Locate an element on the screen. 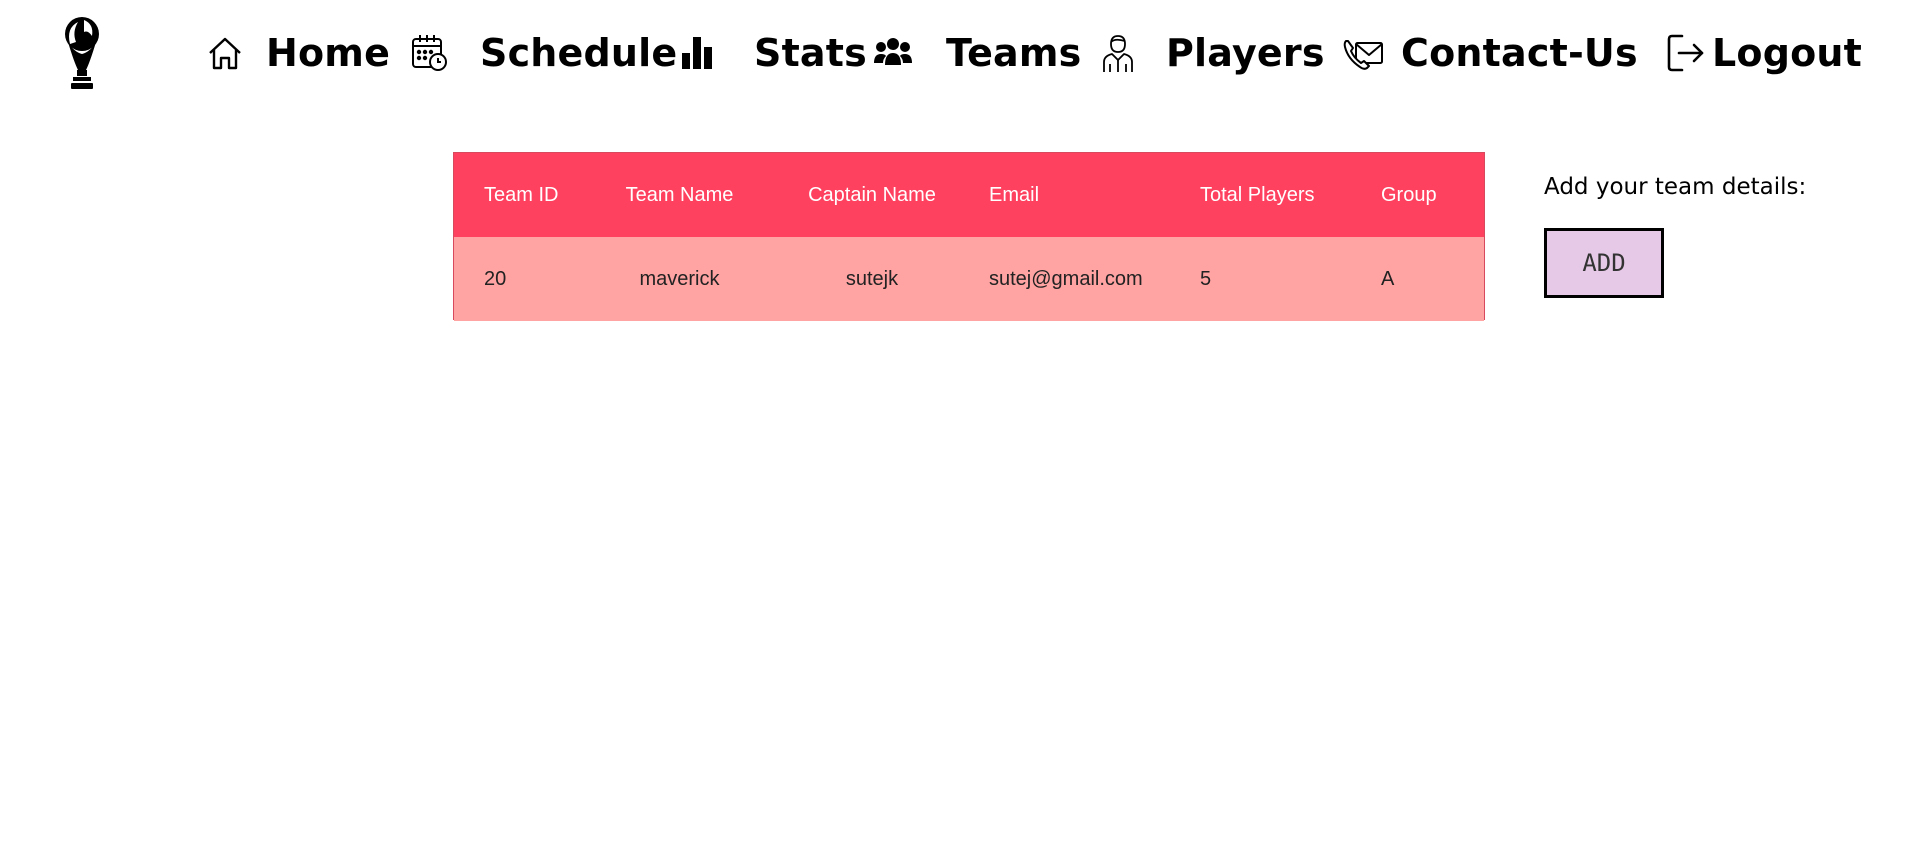 The height and width of the screenshot is (853, 1920). column-header-email: Email is located at coordinates (1014, 194).